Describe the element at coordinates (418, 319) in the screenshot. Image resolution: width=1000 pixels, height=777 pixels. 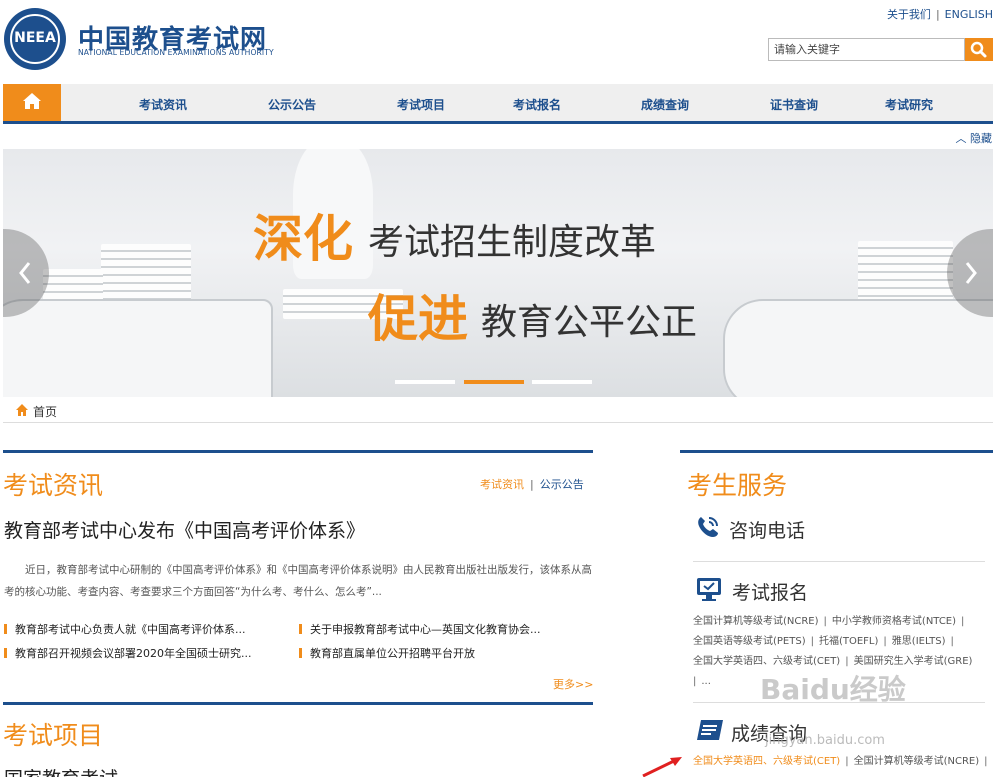
I see `banner-headline-highlight-2: 促进` at that location.